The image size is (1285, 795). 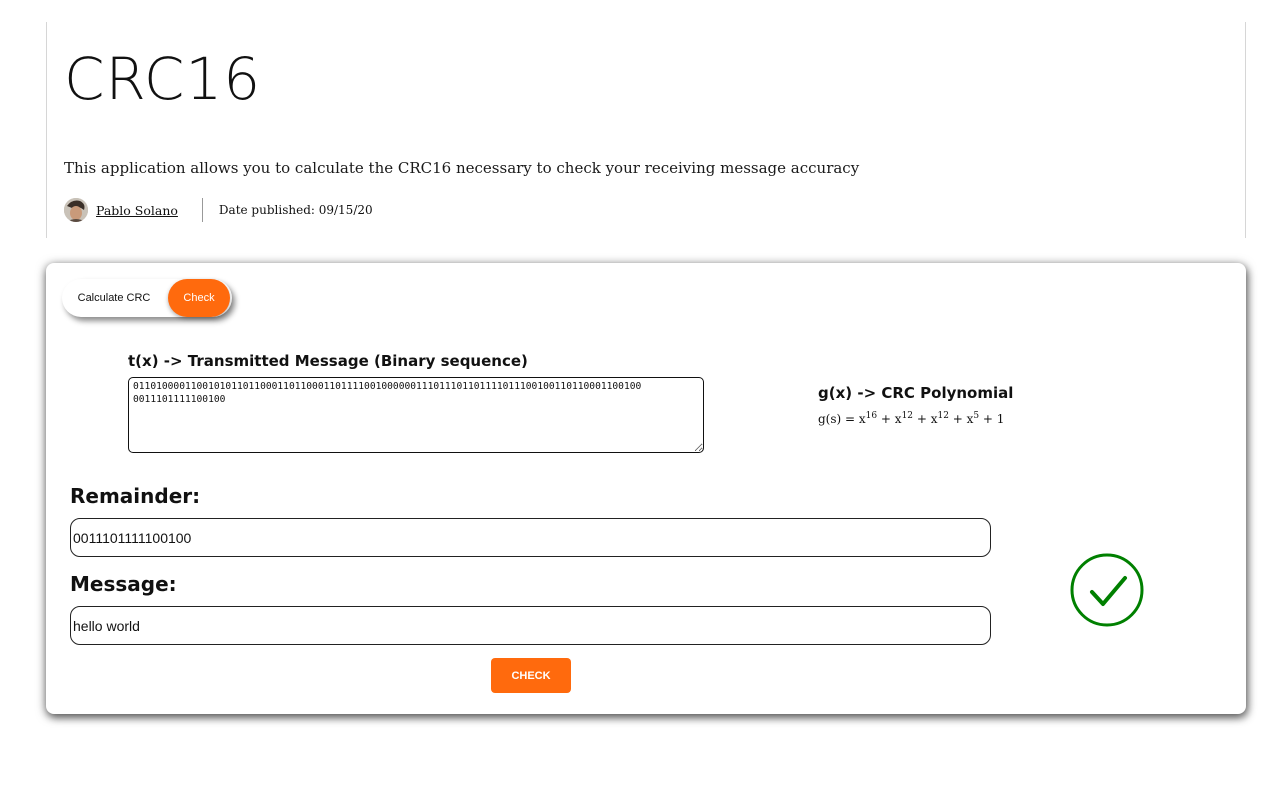 What do you see at coordinates (530, 537) in the screenshot?
I see `remainder-input` at bounding box center [530, 537].